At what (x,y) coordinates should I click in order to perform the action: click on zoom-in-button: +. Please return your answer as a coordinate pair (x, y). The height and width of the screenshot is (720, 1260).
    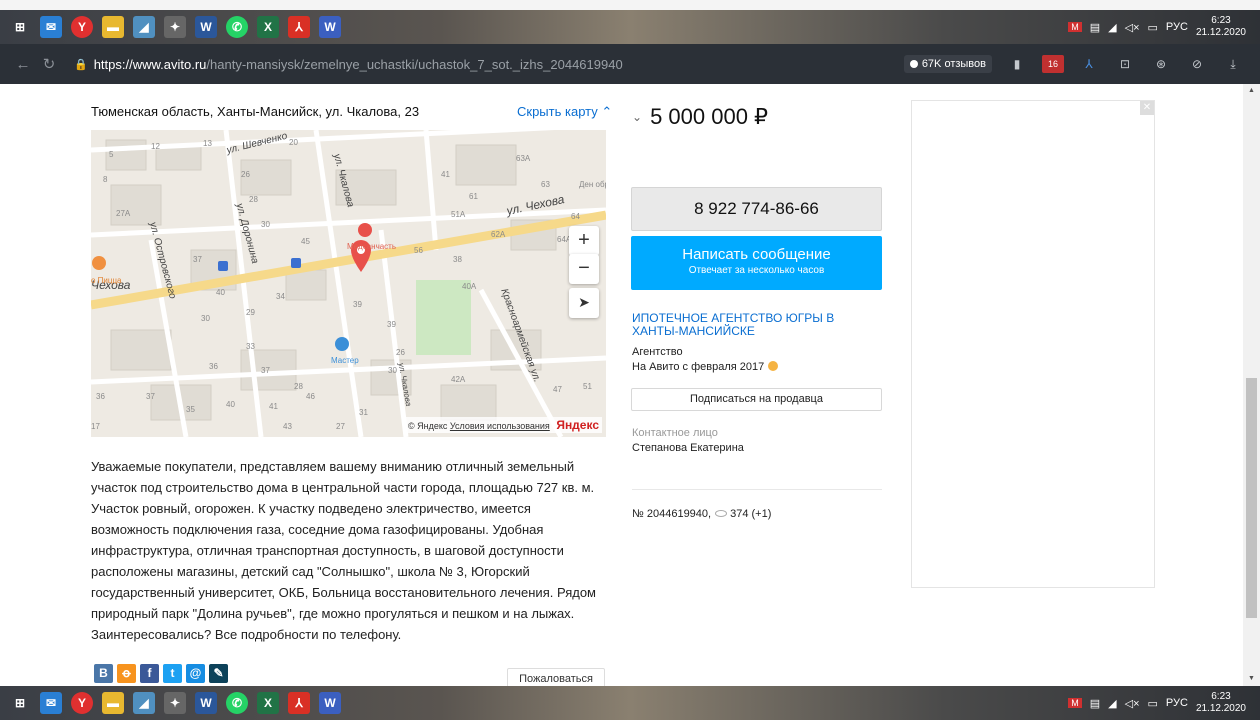
    Looking at the image, I should click on (584, 241).